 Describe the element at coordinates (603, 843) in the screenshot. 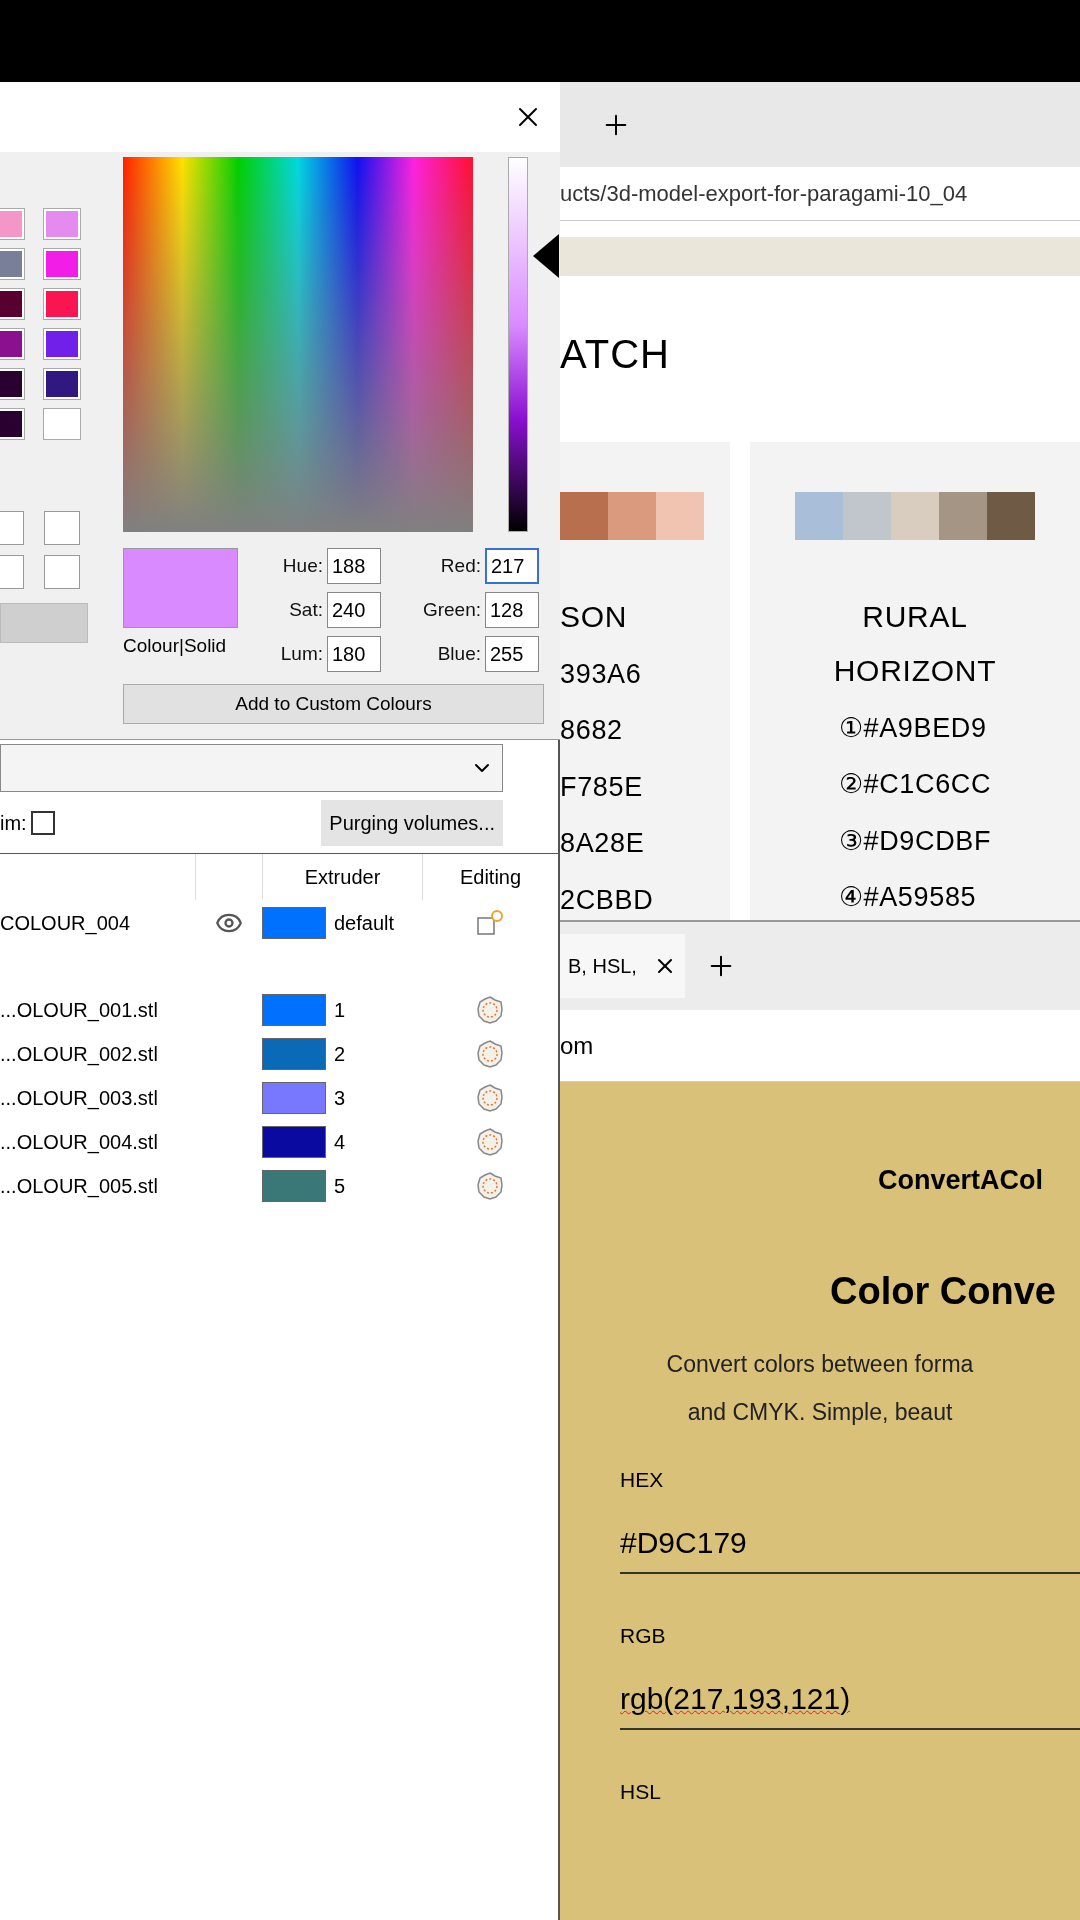

I see `hex-code: 8A28E` at that location.